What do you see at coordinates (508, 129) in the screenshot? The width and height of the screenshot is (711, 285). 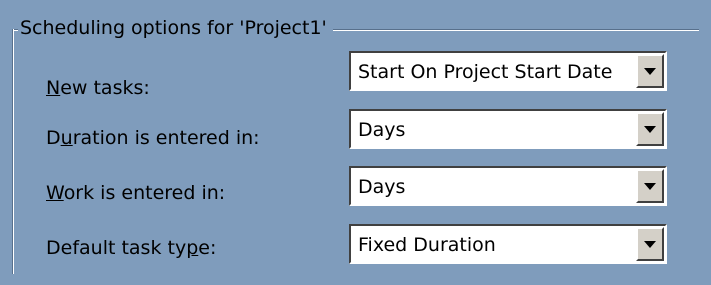 I see `duration-unit-dropdown: Days` at bounding box center [508, 129].